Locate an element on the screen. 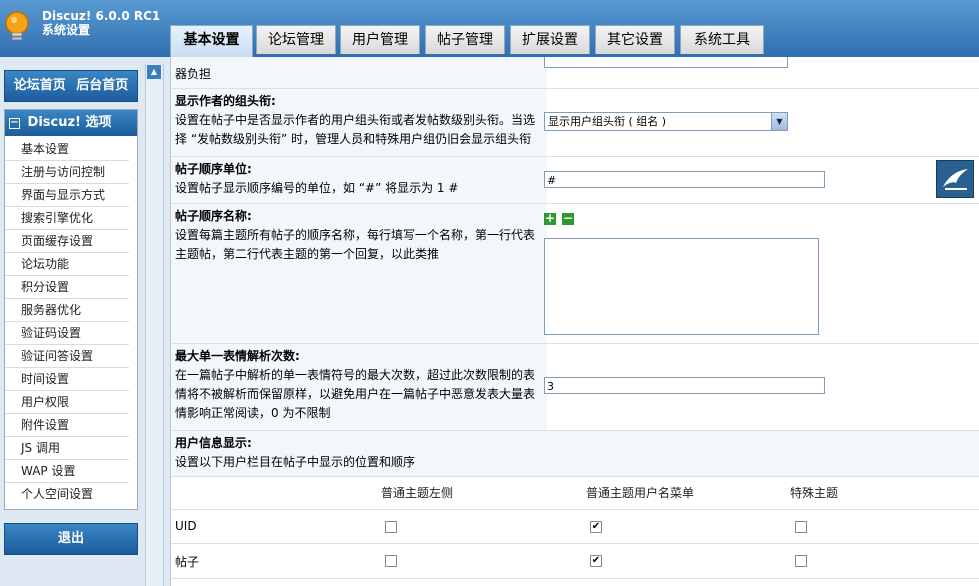 This screenshot has width=979, height=586. setting-title: 显示作者的组头衔: is located at coordinates (225, 101).